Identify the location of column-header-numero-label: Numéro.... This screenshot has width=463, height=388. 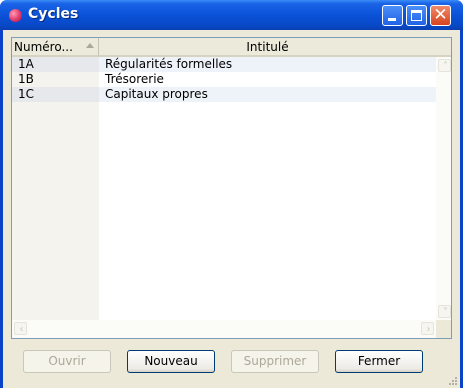
(43, 47).